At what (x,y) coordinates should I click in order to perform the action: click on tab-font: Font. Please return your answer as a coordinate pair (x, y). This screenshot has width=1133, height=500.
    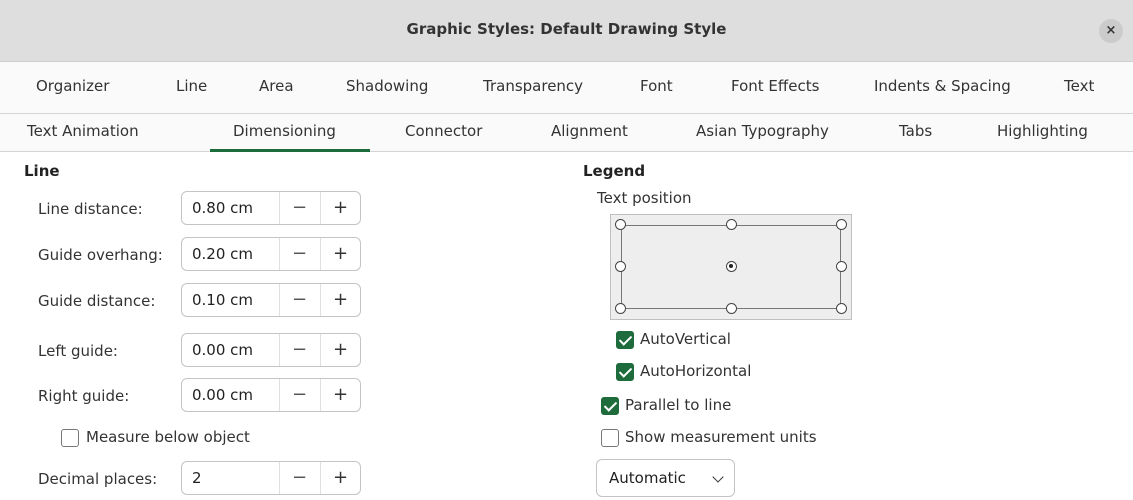
    Looking at the image, I should click on (656, 86).